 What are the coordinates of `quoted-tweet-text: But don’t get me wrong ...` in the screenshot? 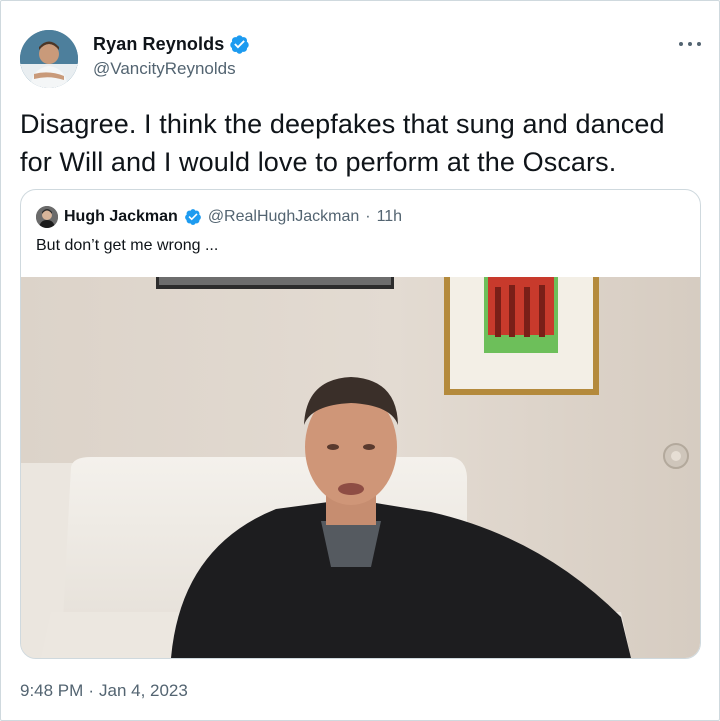 It's located at (127, 245).